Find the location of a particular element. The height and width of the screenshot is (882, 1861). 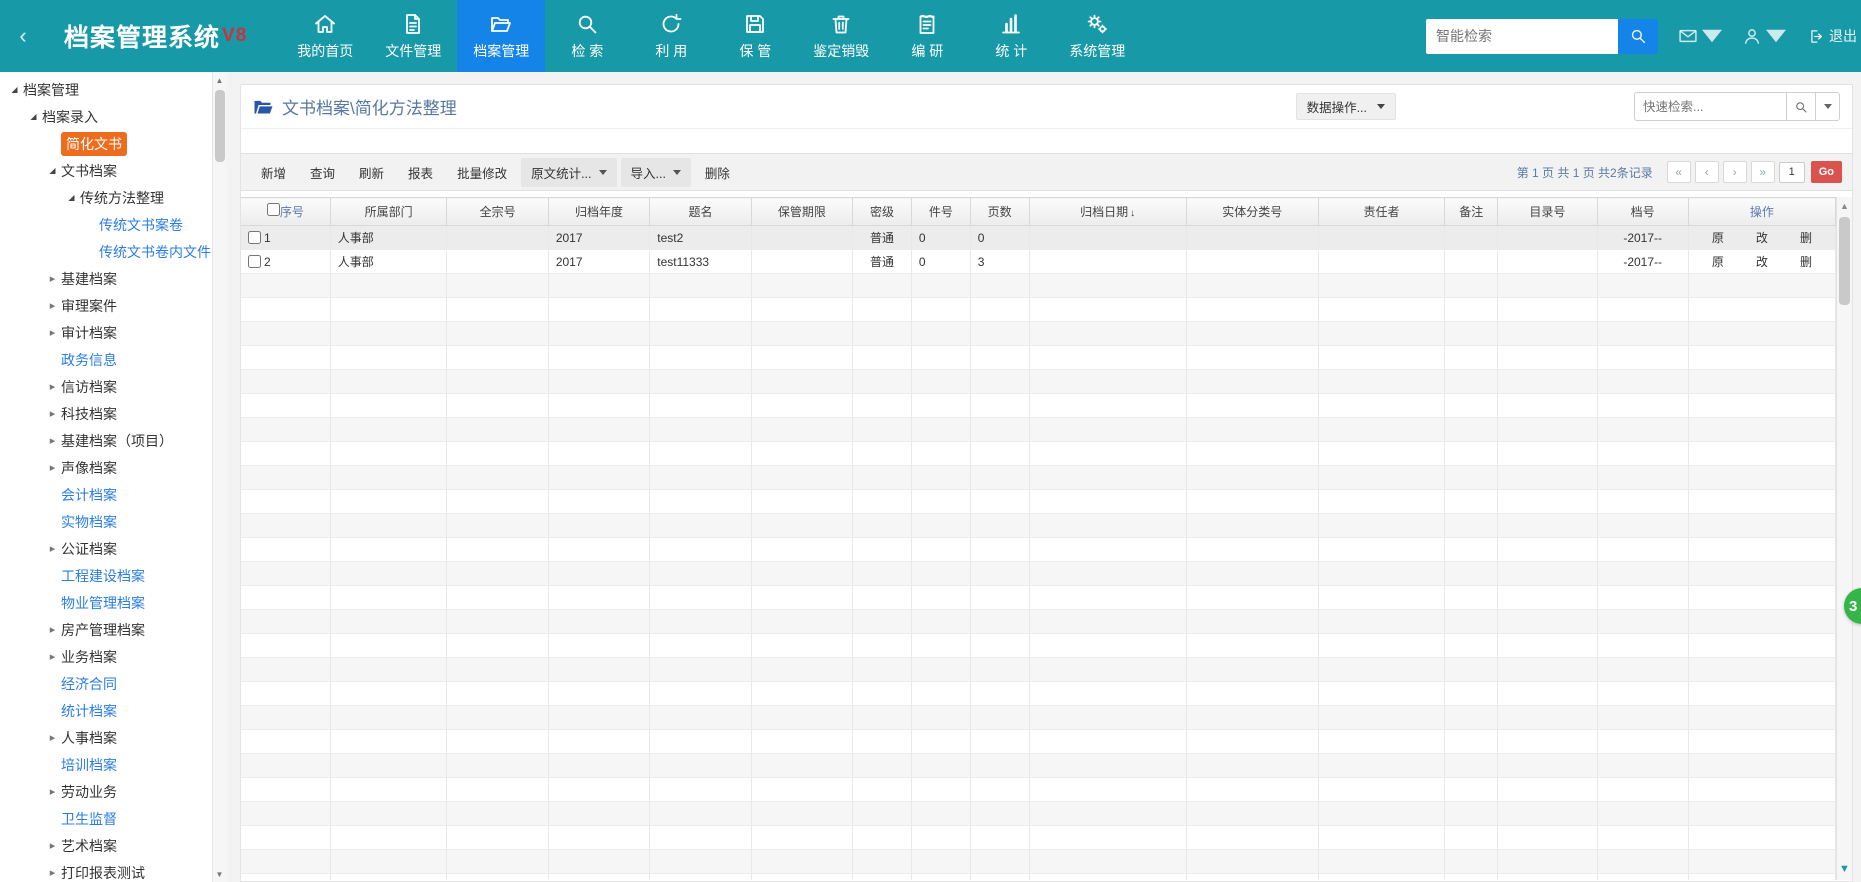

sidebar-item-传统文书案卷: 传统文书案卷 is located at coordinates (106, 224).